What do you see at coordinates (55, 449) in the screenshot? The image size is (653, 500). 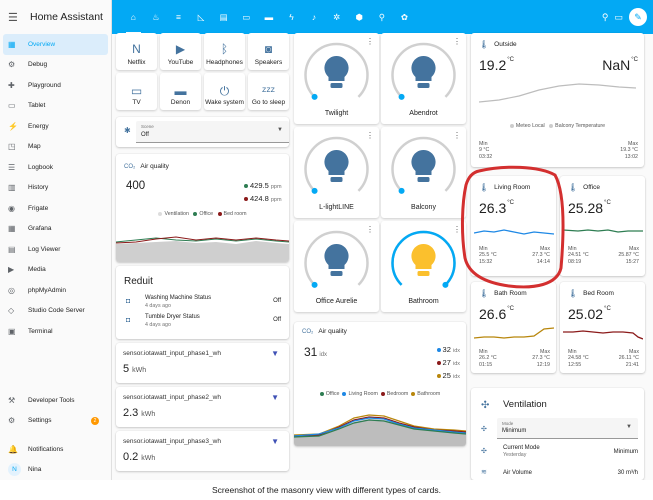 I see `sidebar-item-notifications: 🔔 Notifications` at bounding box center [55, 449].